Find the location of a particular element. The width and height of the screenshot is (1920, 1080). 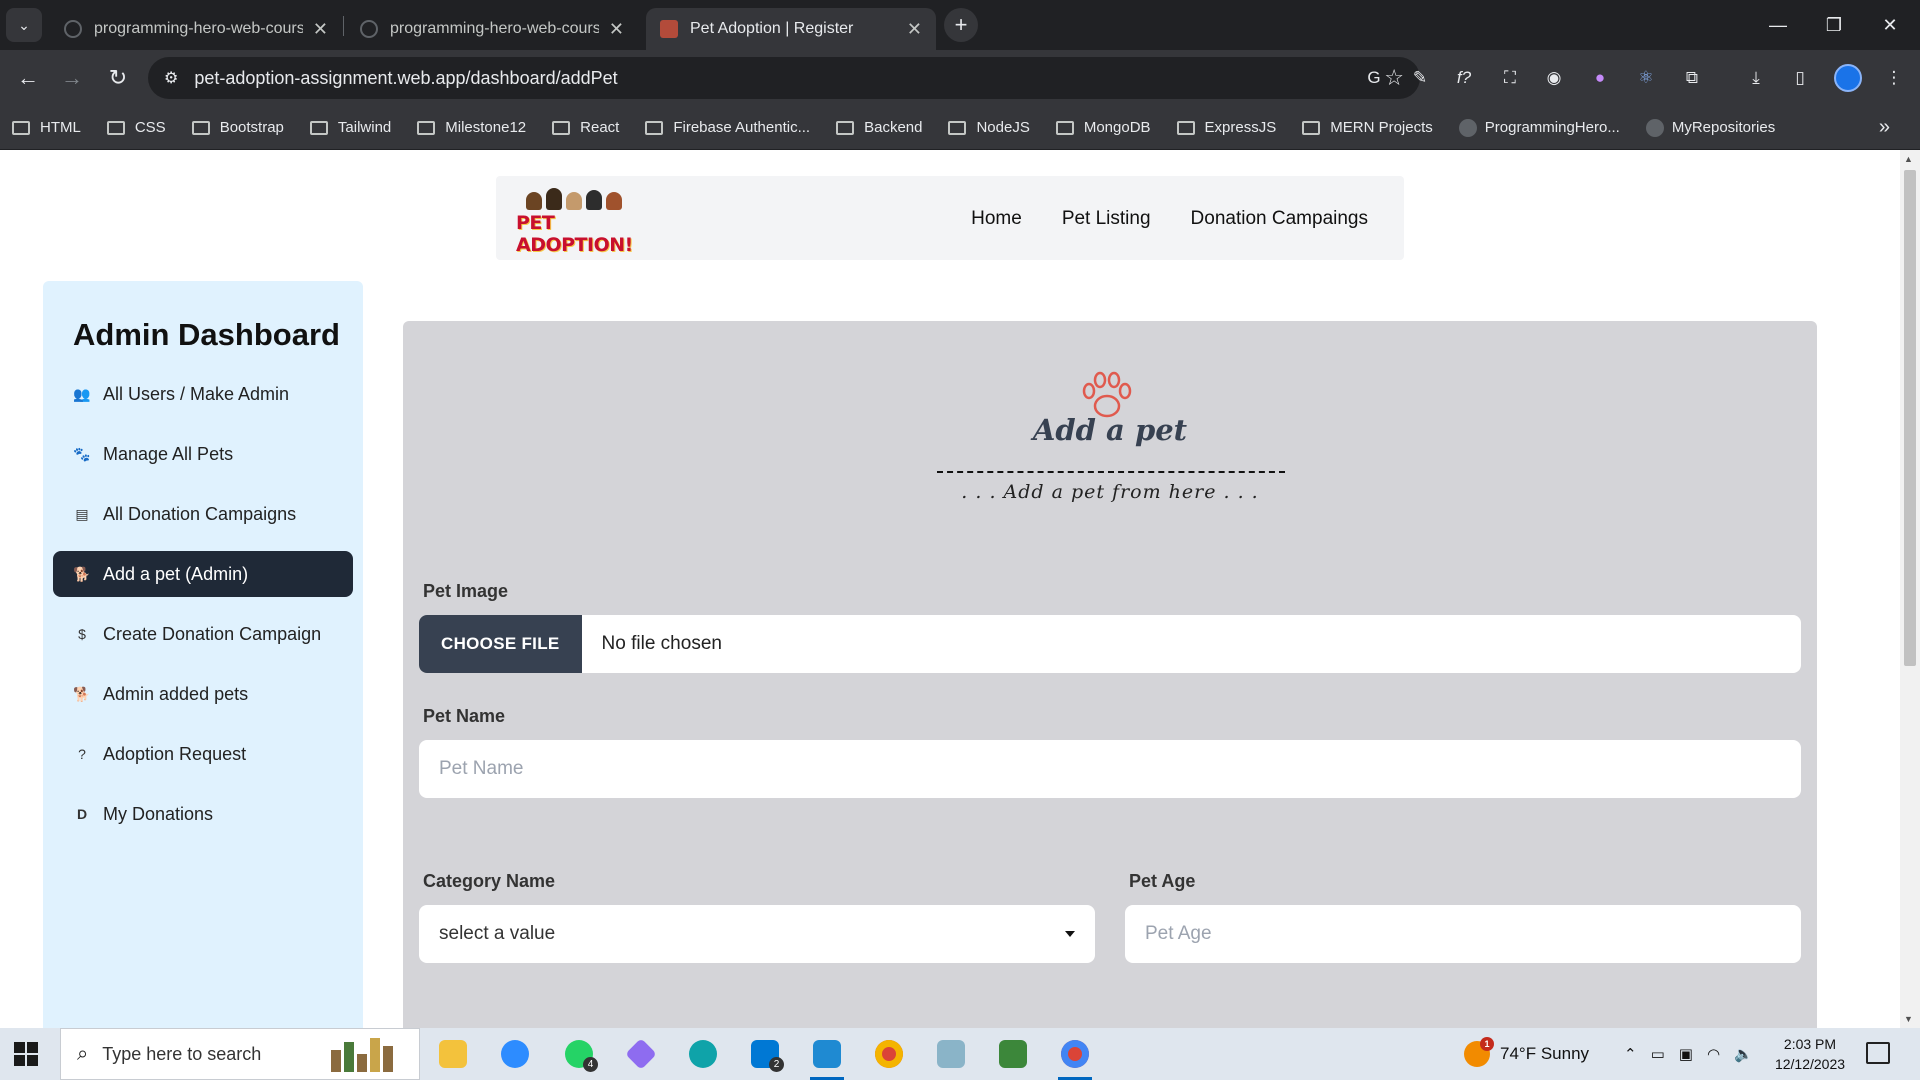

taskbar-search: ⌕ Type here to search is located at coordinates (240, 1054).